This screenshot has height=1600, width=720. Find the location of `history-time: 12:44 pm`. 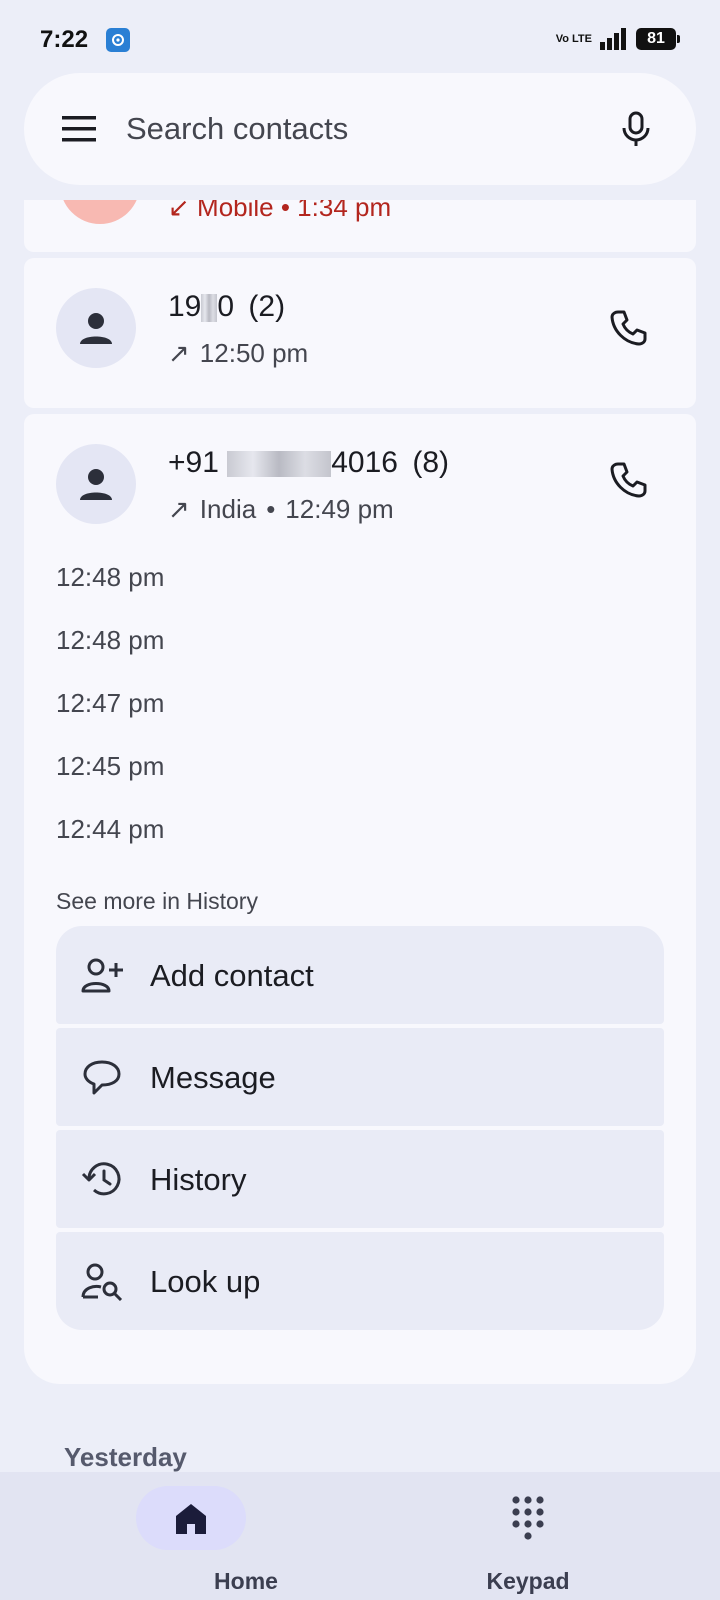

history-time: 12:44 pm is located at coordinates (110, 829).